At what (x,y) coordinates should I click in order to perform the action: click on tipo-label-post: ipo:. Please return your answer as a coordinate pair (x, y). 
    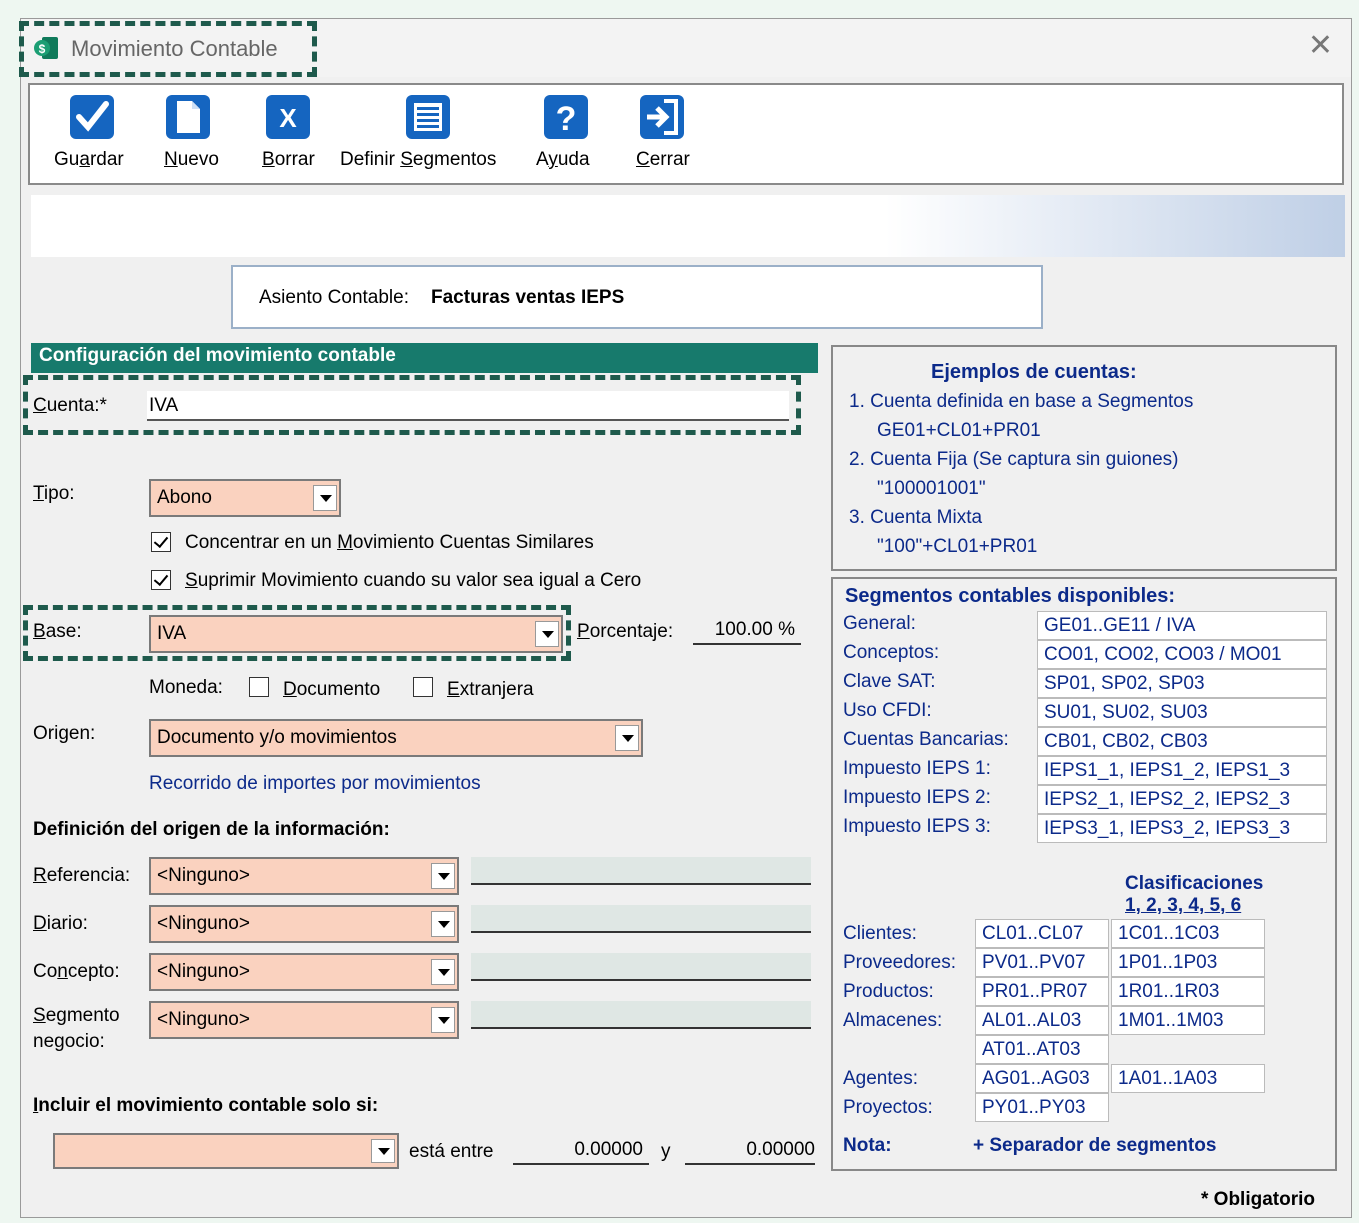
    Looking at the image, I should click on (59, 493).